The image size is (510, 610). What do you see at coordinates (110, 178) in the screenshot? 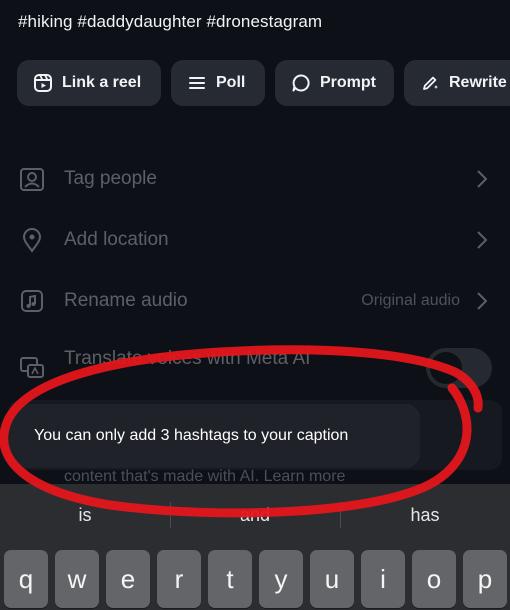
I see `tag-people-label: Tag people` at bounding box center [110, 178].